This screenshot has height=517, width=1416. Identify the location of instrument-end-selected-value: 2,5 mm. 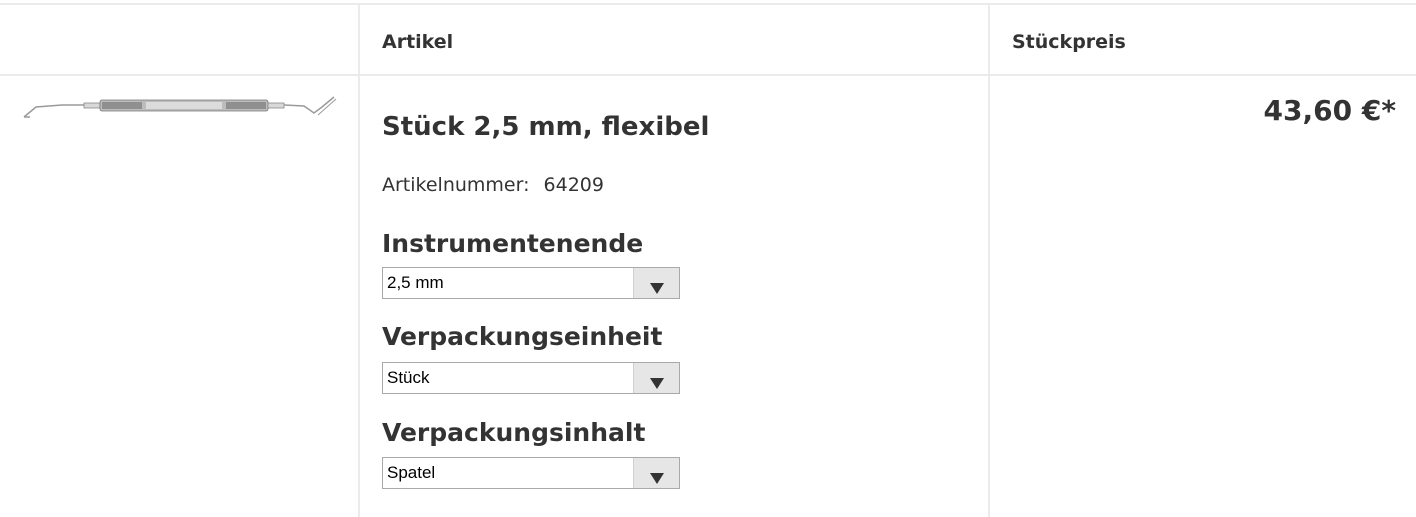
(415, 282).